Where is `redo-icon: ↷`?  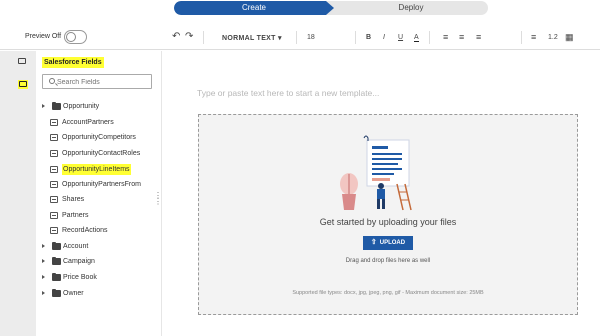
redo-icon: ↷ is located at coordinates (189, 37).